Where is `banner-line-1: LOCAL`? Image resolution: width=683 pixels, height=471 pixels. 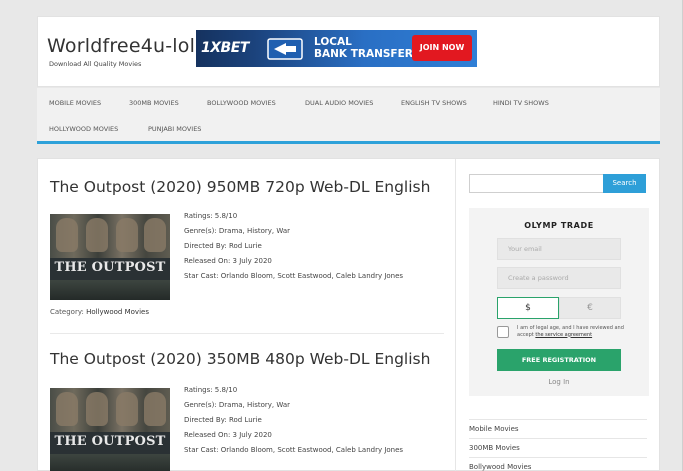
banner-line-1: LOCAL is located at coordinates (333, 42).